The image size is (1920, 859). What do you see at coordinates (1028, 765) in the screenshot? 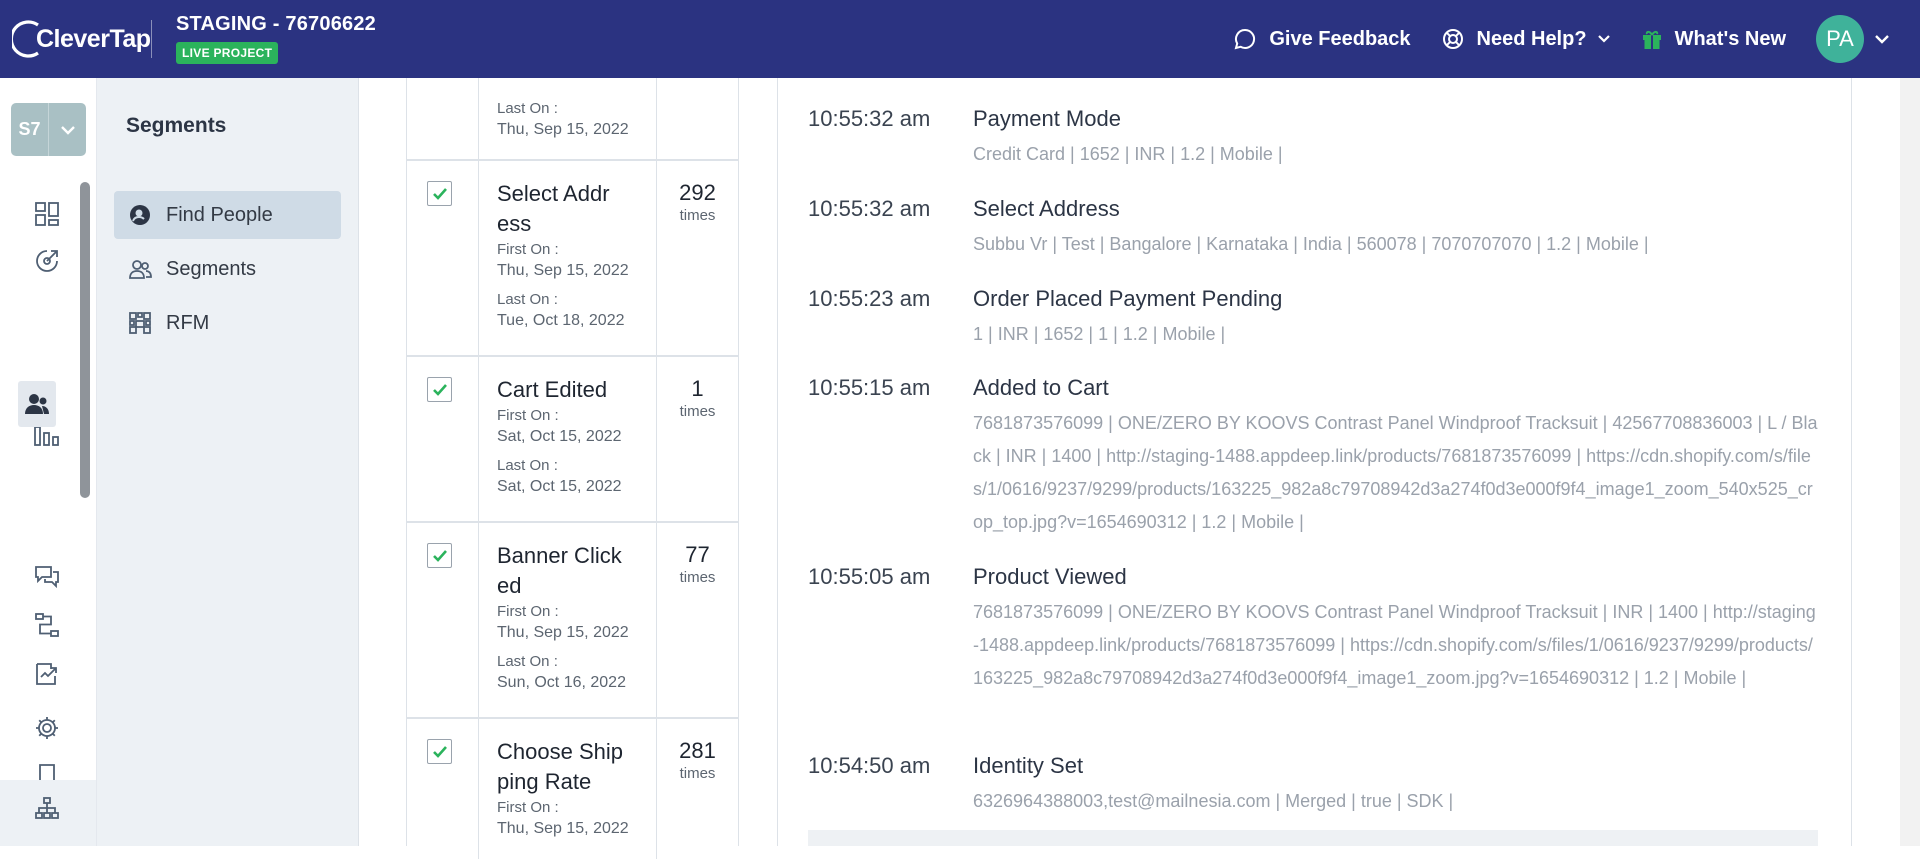
I see `activity-event-name: Identity Set` at bounding box center [1028, 765].